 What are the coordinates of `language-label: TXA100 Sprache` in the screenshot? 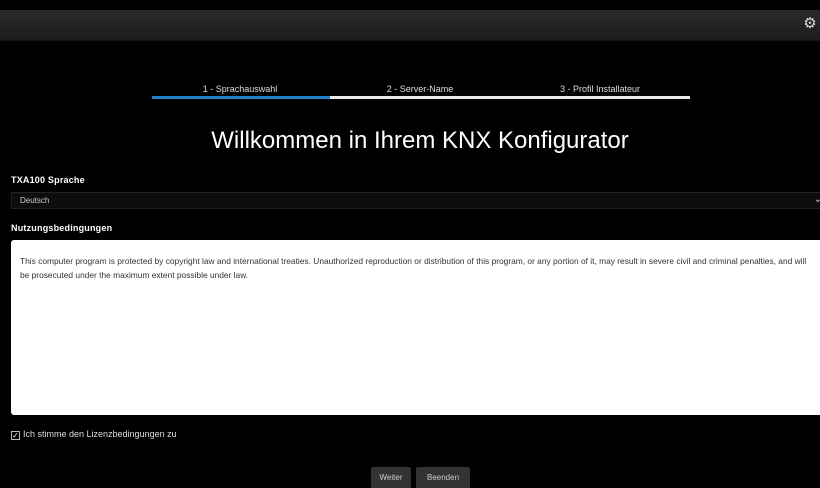 It's located at (48, 180).